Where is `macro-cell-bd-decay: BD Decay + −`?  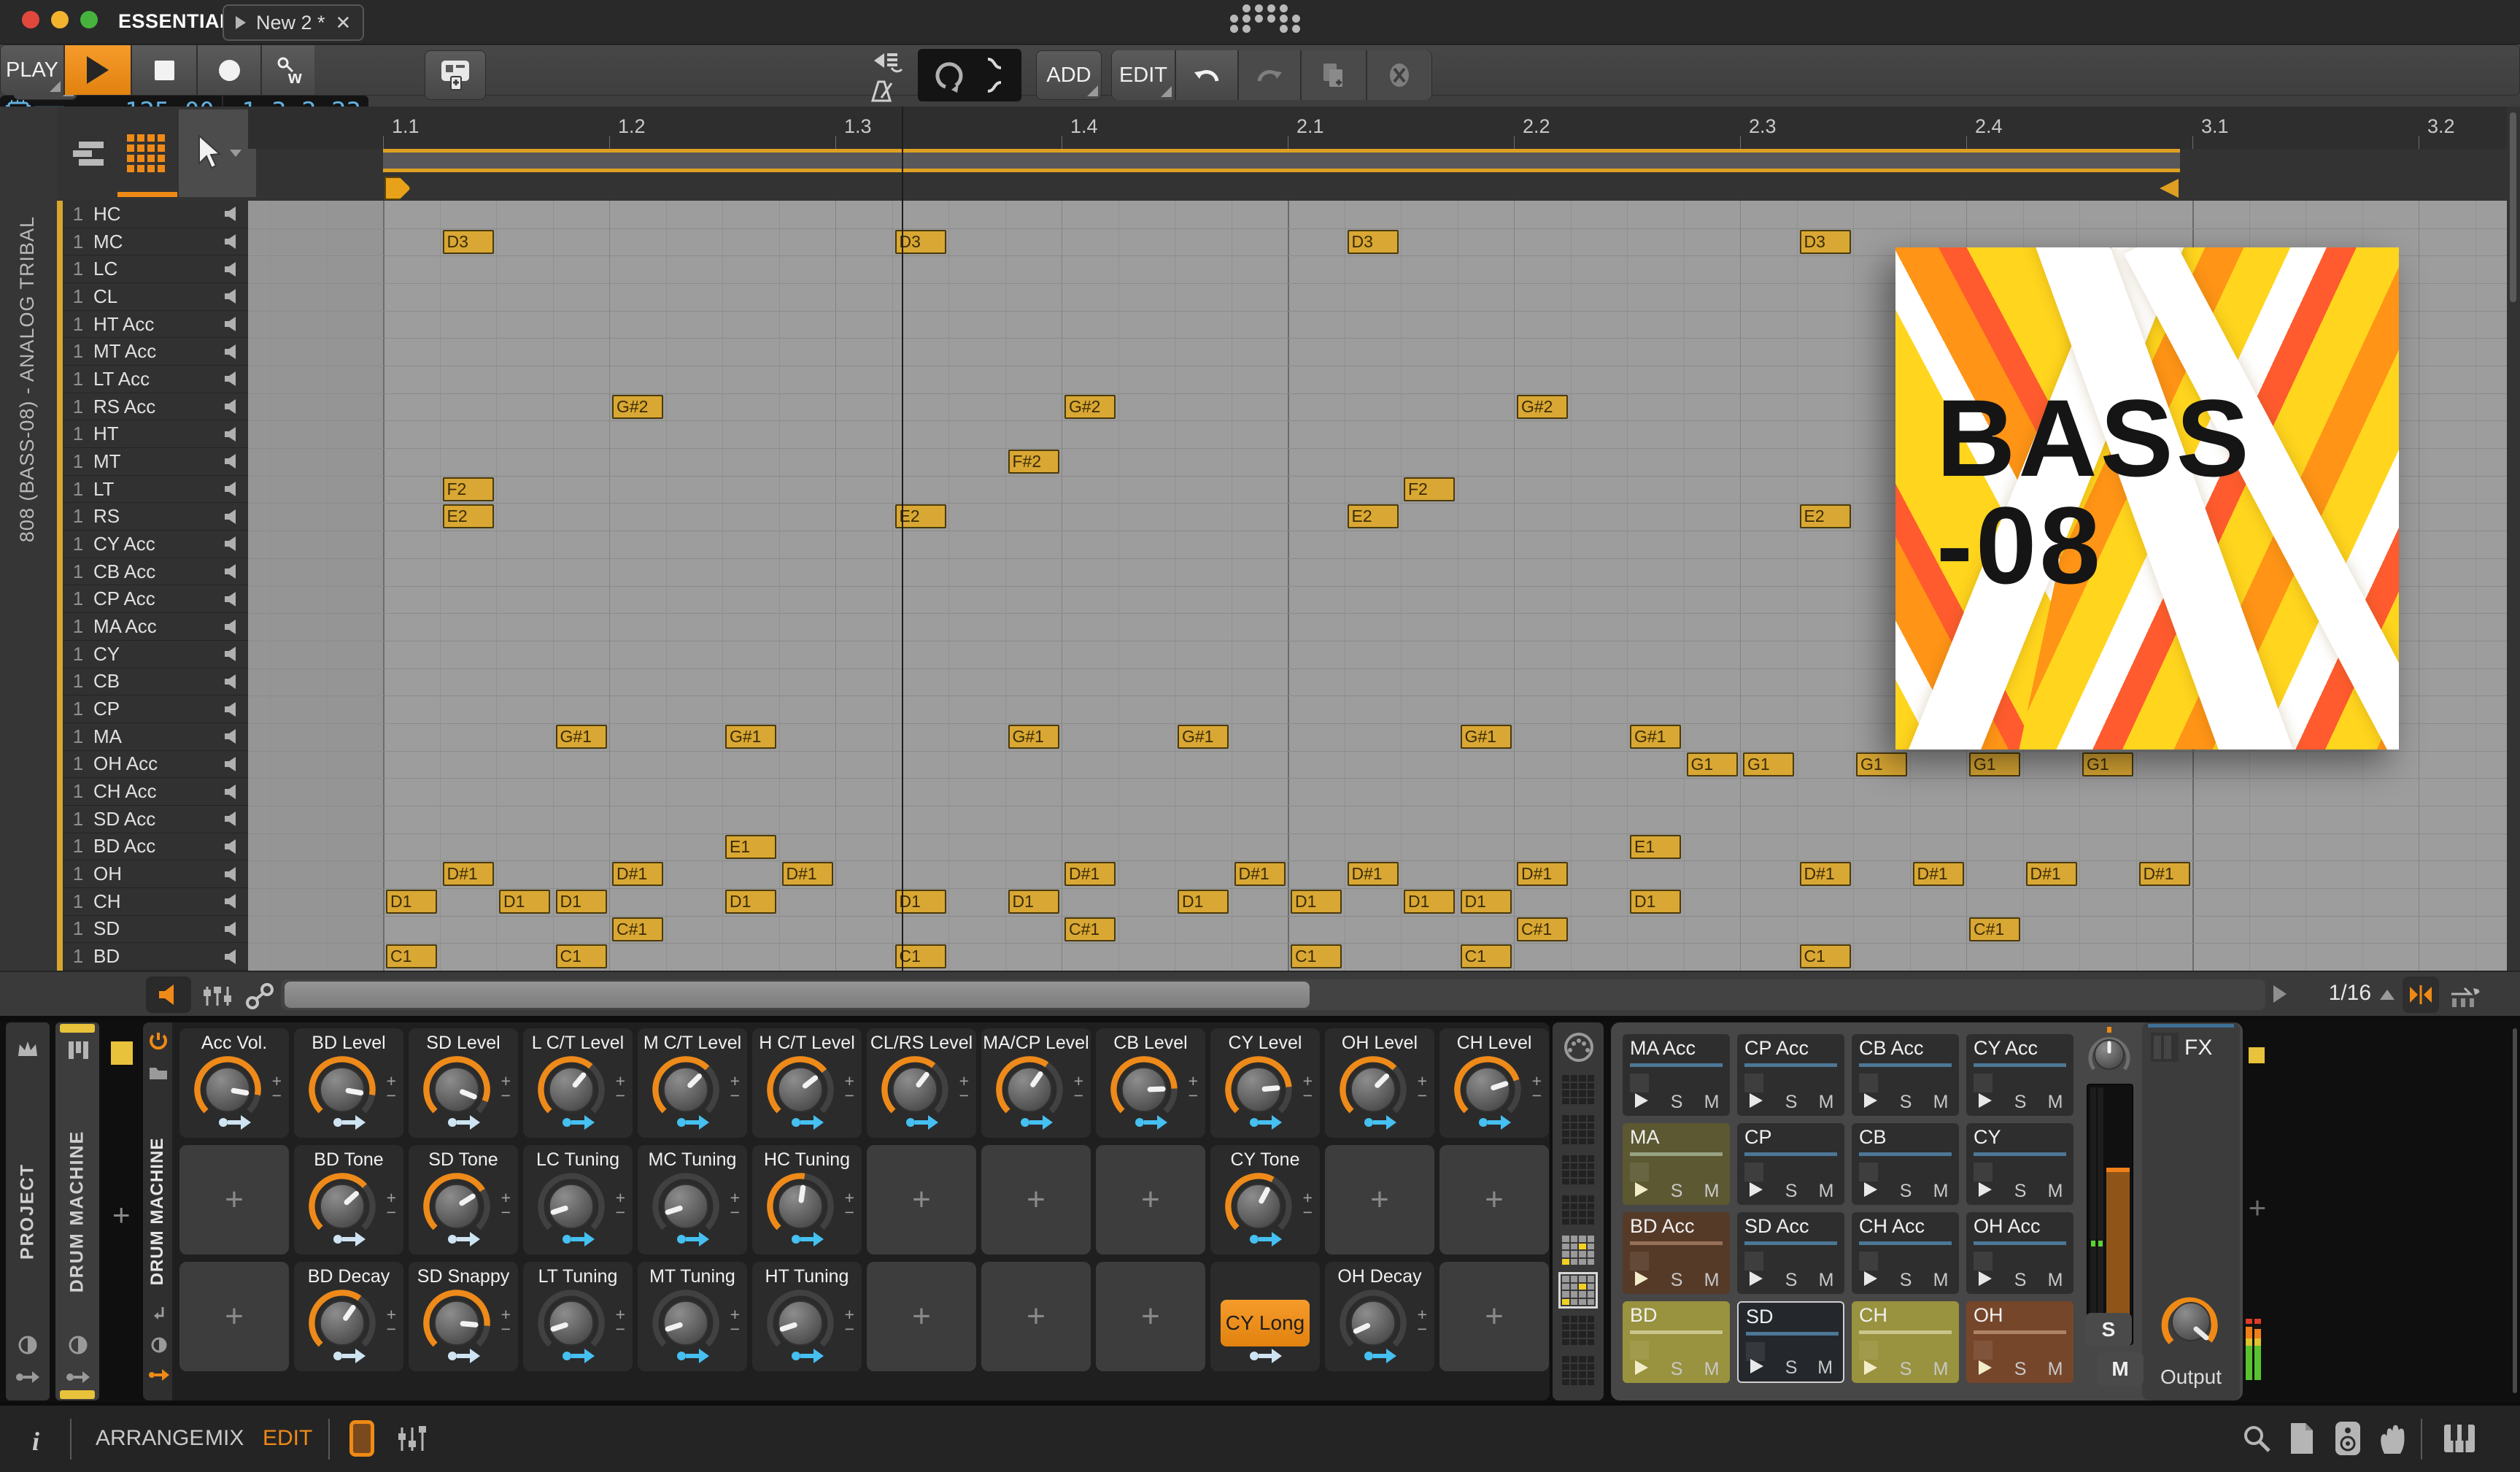
macro-cell-bd-decay: BD Decay + − is located at coordinates (349, 1316).